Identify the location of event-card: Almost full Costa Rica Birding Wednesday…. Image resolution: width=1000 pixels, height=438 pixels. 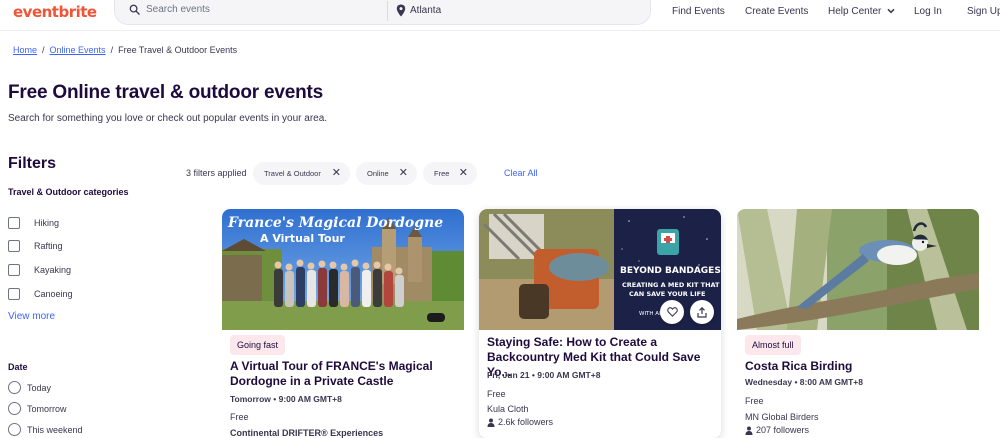
(858, 323).